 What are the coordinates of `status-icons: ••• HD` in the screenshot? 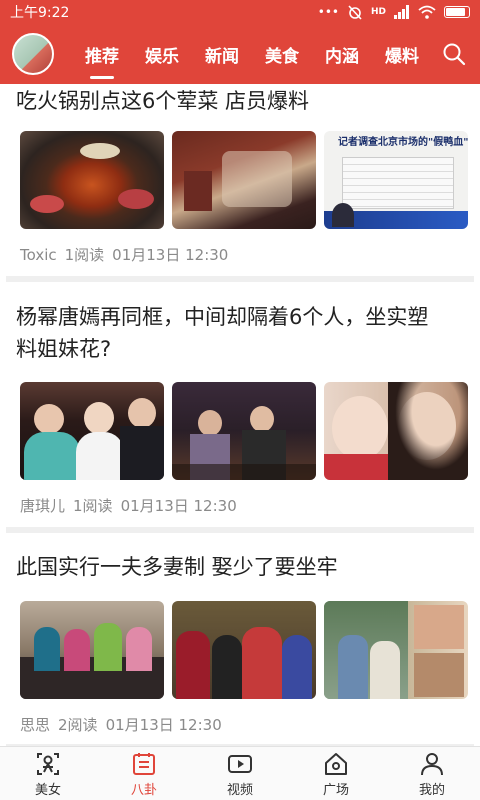 It's located at (394, 12).